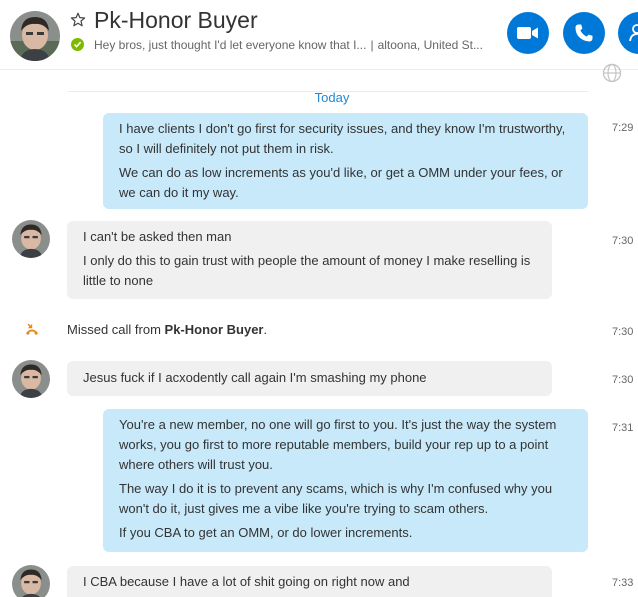  Describe the element at coordinates (78, 20) in the screenshot. I see `star-icon` at that location.